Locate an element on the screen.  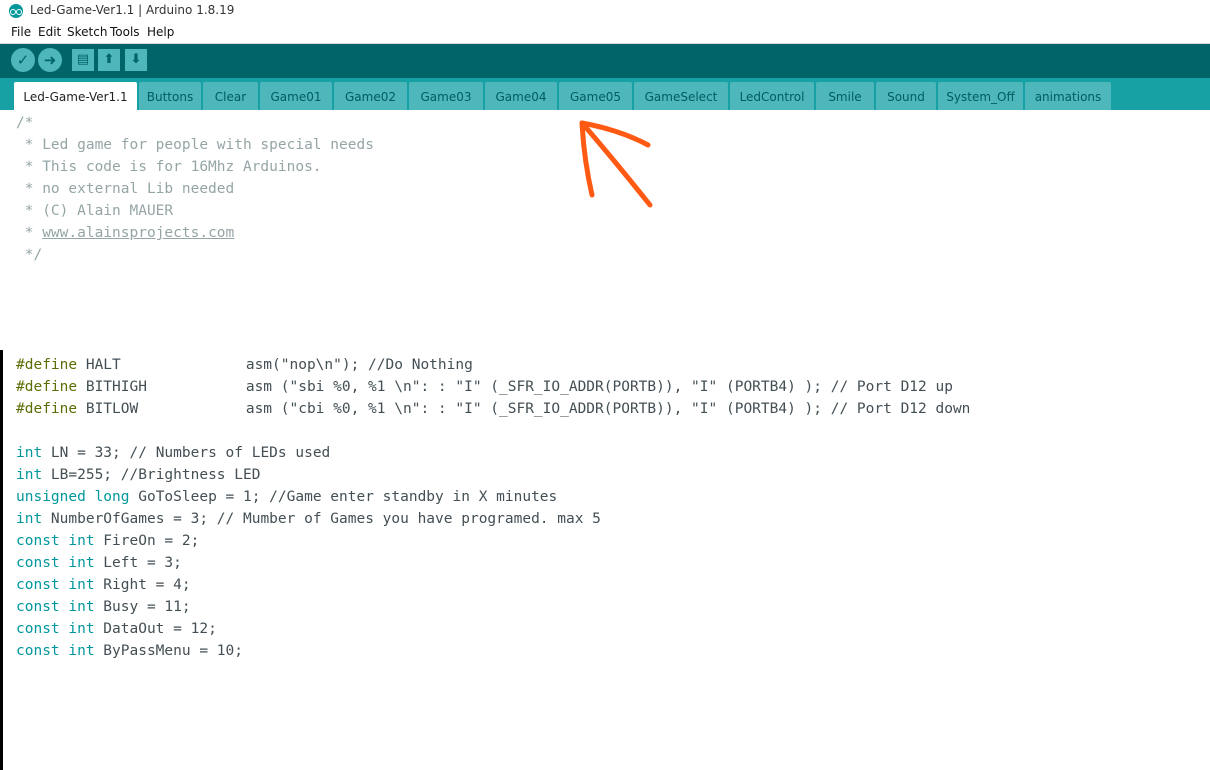
tab-game03: Game03 is located at coordinates (446, 96).